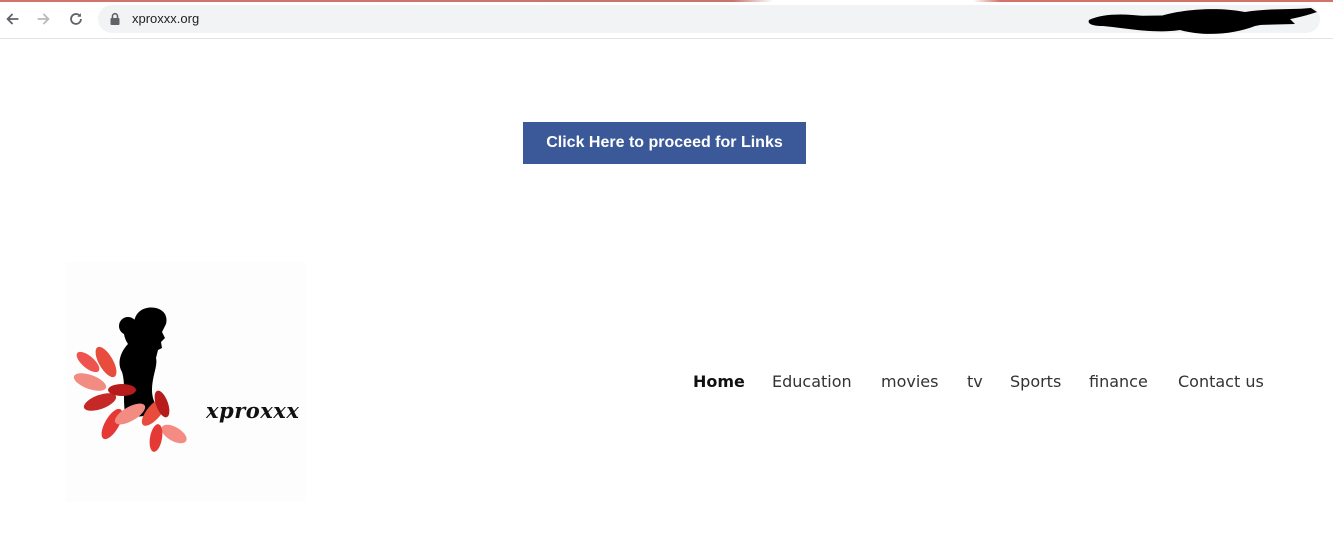 This screenshot has height=533, width=1333. I want to click on forward-arrow-icon, so click(43, 19).